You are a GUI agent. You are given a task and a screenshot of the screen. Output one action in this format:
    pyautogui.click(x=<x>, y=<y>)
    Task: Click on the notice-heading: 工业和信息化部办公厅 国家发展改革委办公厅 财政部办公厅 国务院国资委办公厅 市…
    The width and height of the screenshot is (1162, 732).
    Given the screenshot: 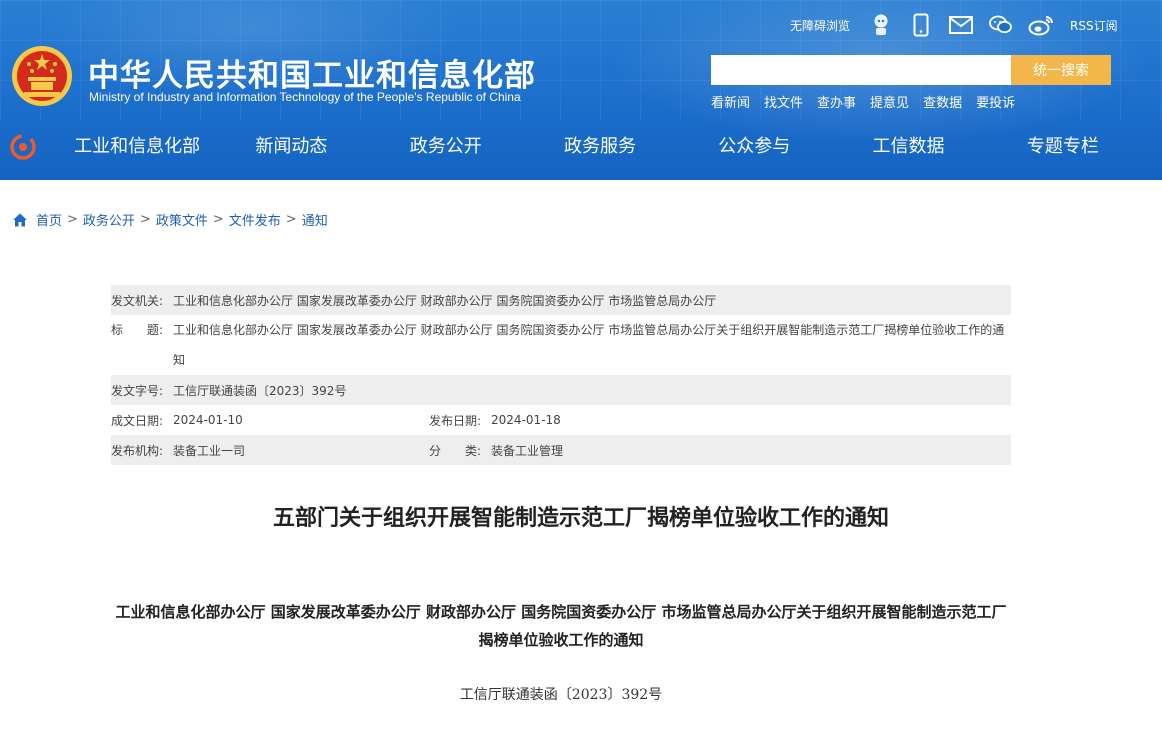 What is the action you would take?
    pyautogui.click(x=561, y=626)
    